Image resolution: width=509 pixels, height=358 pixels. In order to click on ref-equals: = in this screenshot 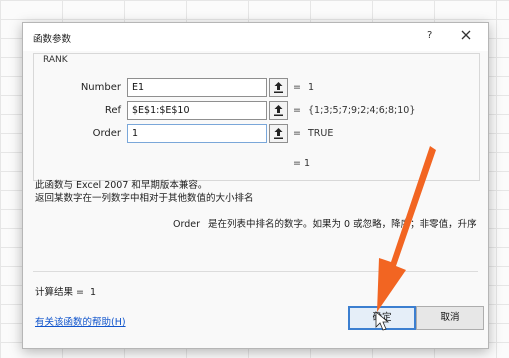, I will do `click(297, 110)`.